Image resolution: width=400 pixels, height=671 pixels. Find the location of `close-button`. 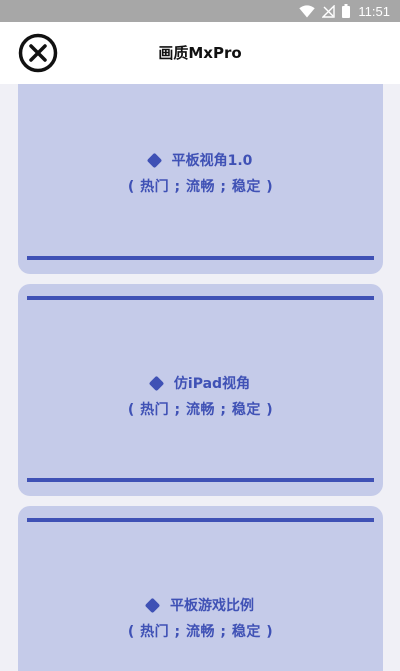

close-button is located at coordinates (38, 53).